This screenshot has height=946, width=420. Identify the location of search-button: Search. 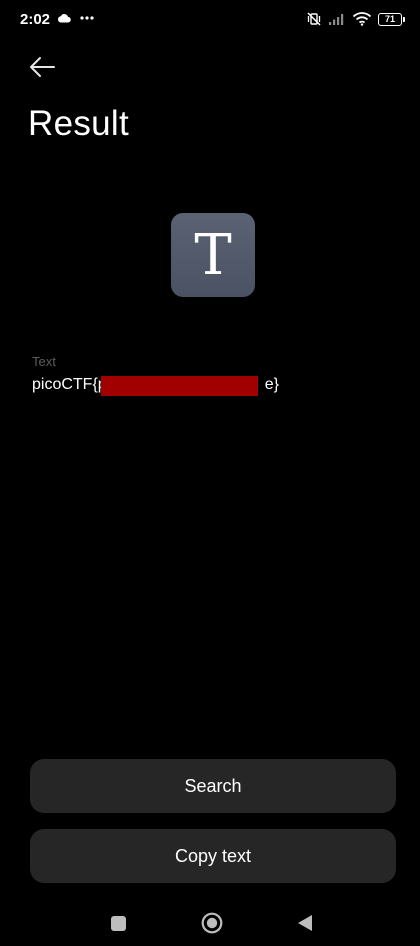
(213, 786).